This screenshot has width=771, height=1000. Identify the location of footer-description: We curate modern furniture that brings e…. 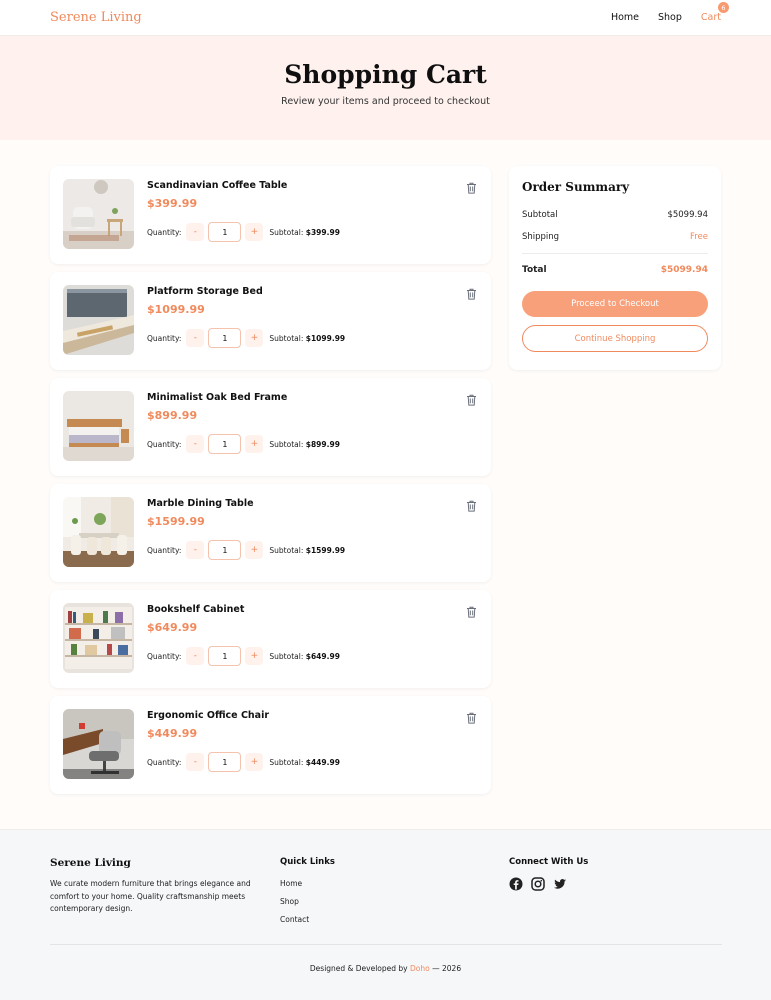
(150, 896).